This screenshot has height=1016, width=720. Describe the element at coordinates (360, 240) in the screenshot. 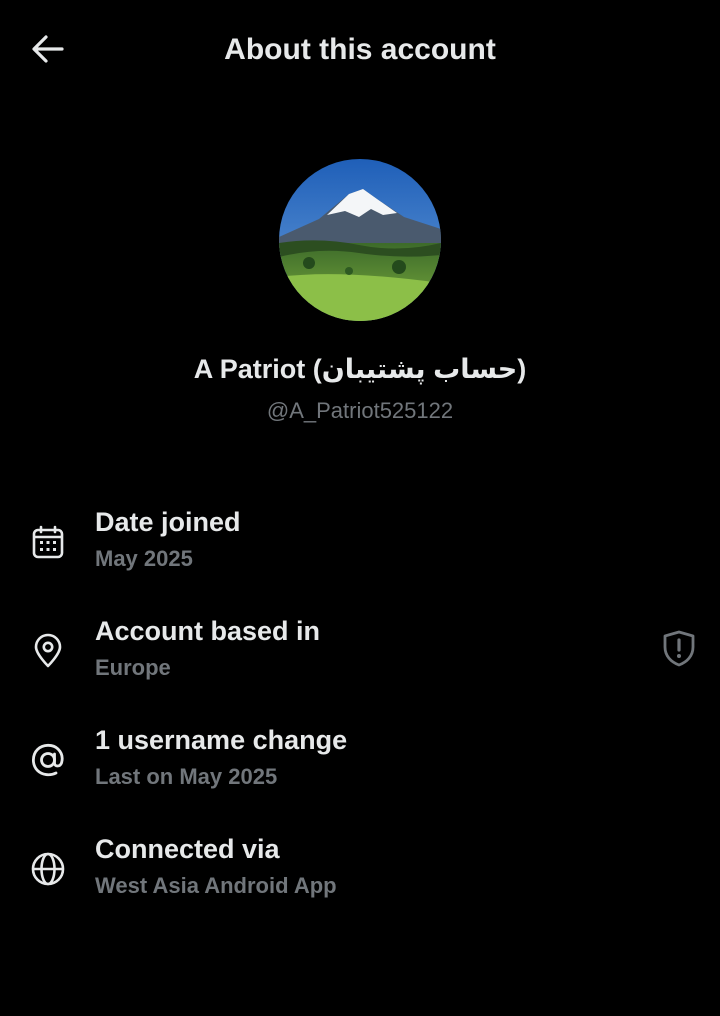

I see `avatar` at that location.